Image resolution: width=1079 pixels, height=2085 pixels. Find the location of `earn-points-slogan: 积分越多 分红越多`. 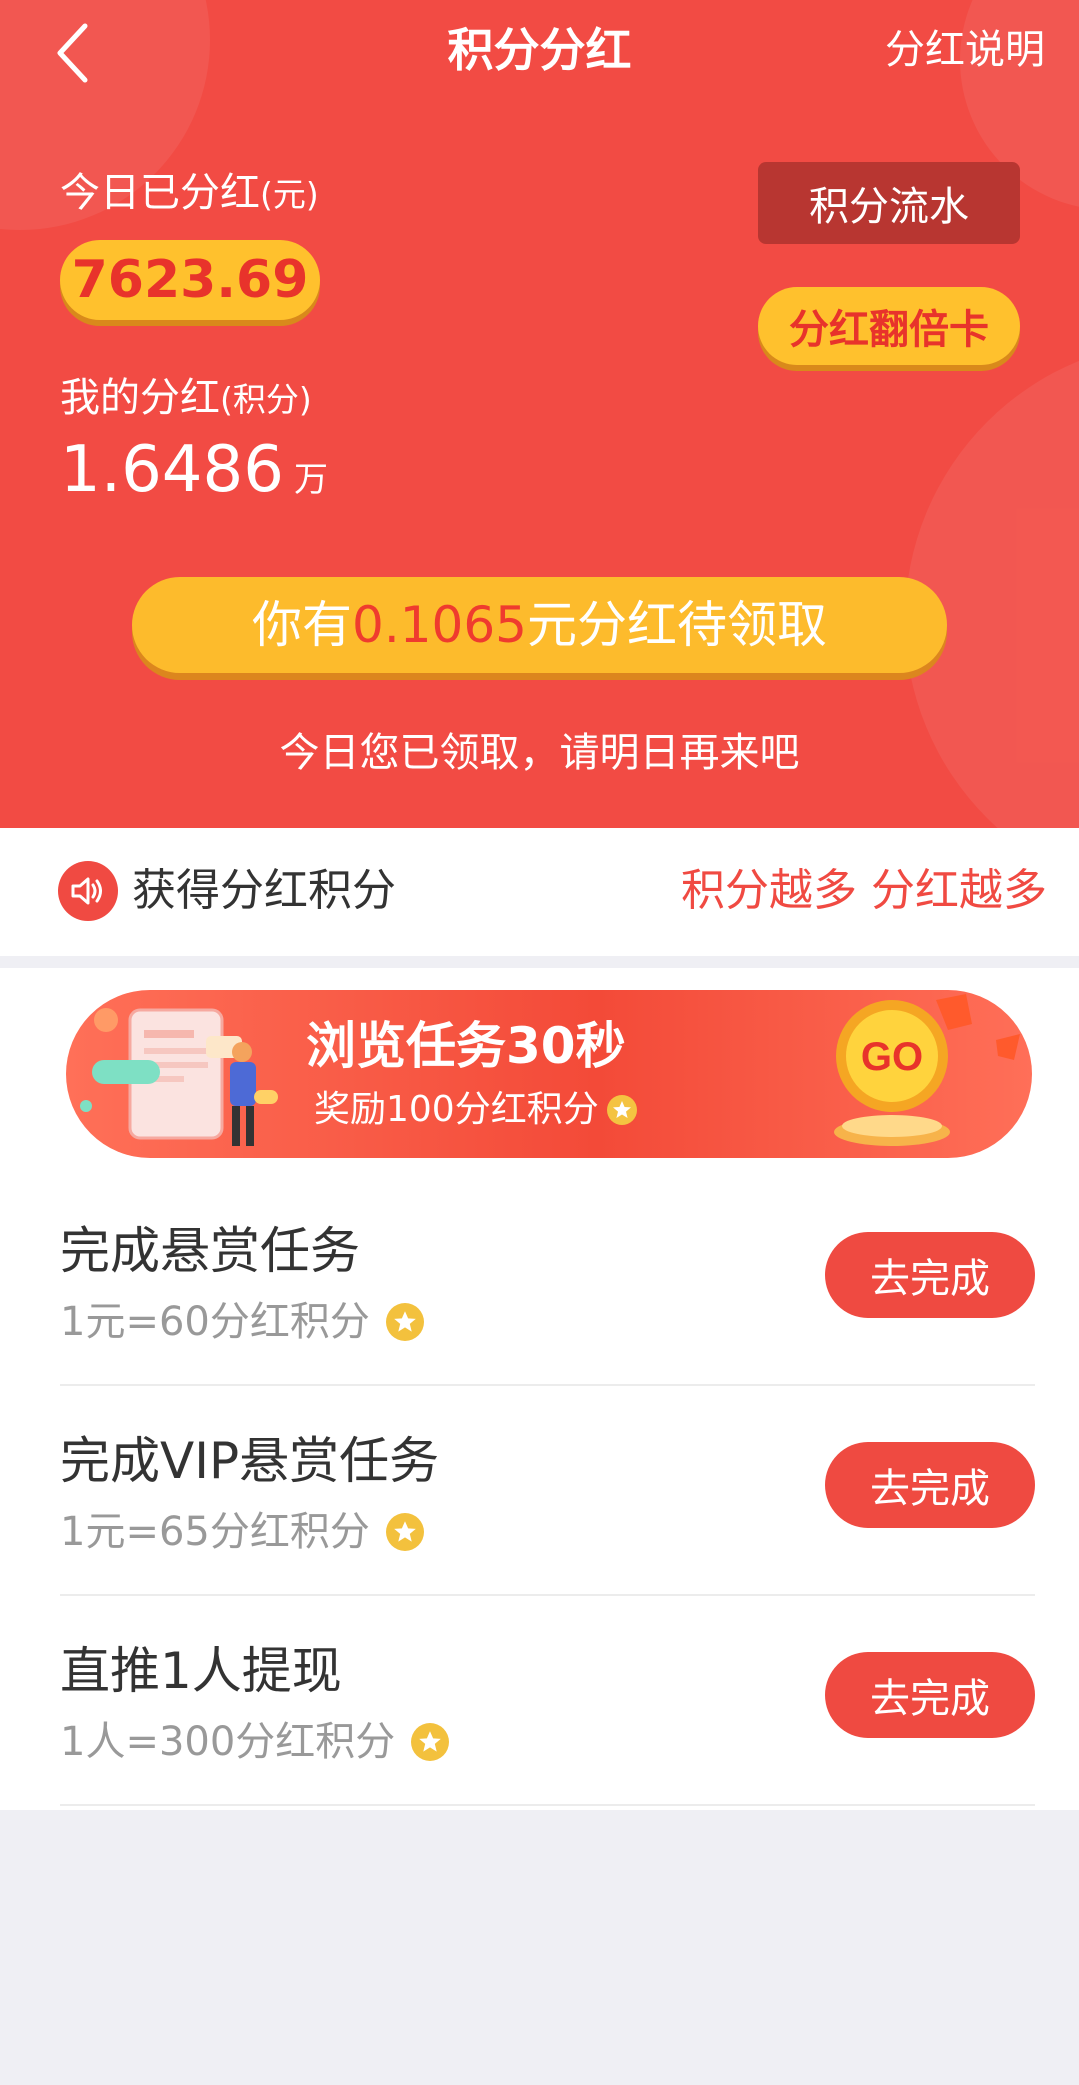

earn-points-slogan: 积分越多 分红越多 is located at coordinates (864, 890).